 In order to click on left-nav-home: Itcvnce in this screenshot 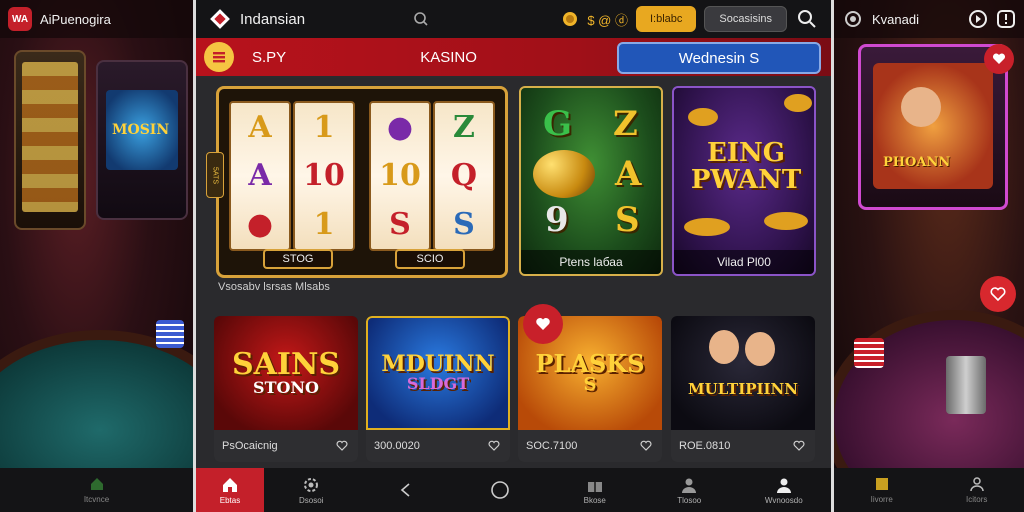, I will do `click(96, 490)`.